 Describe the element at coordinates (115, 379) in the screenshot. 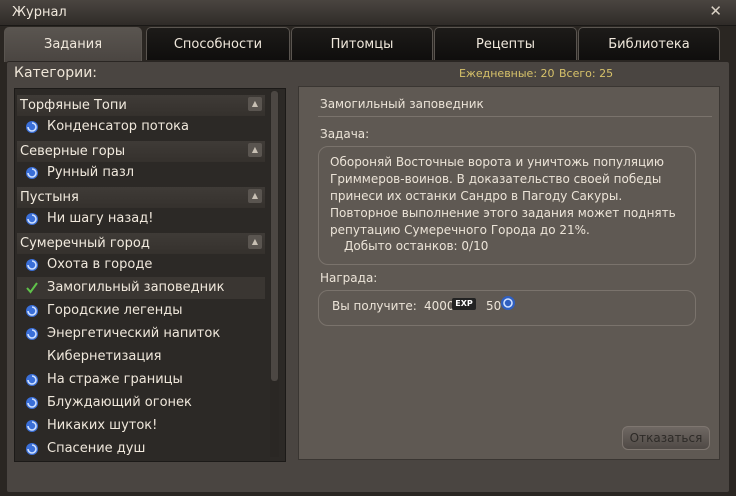

I see `quest-item-label: На страже границы` at that location.